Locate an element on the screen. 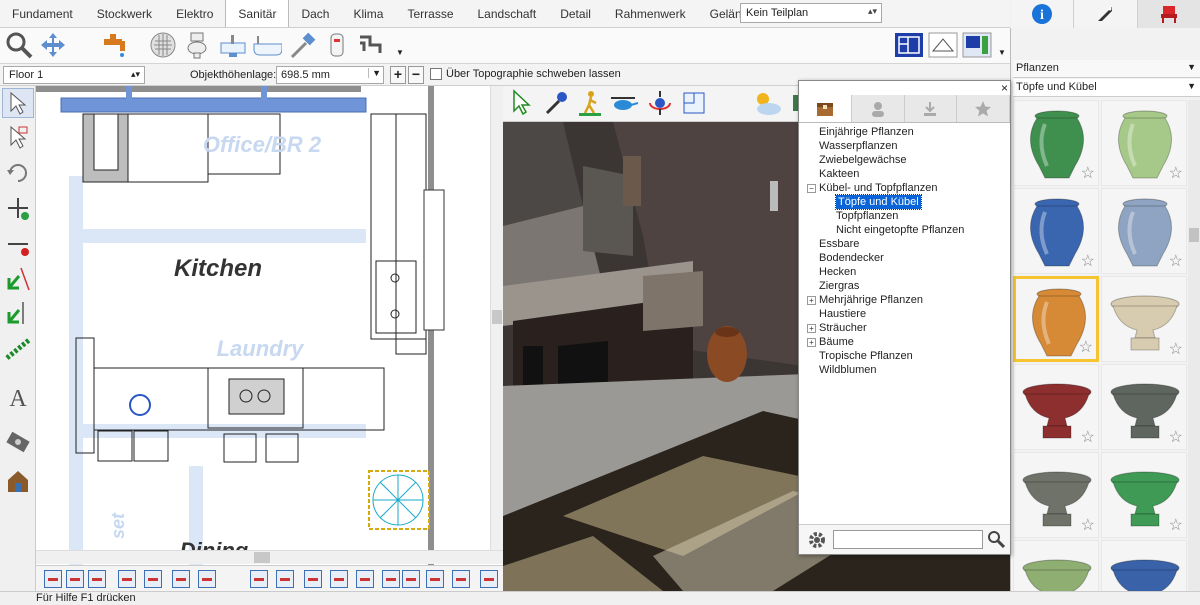 The height and width of the screenshot is (605, 1200). topo-option: Über Topographie schweben lassen is located at coordinates (525, 74).